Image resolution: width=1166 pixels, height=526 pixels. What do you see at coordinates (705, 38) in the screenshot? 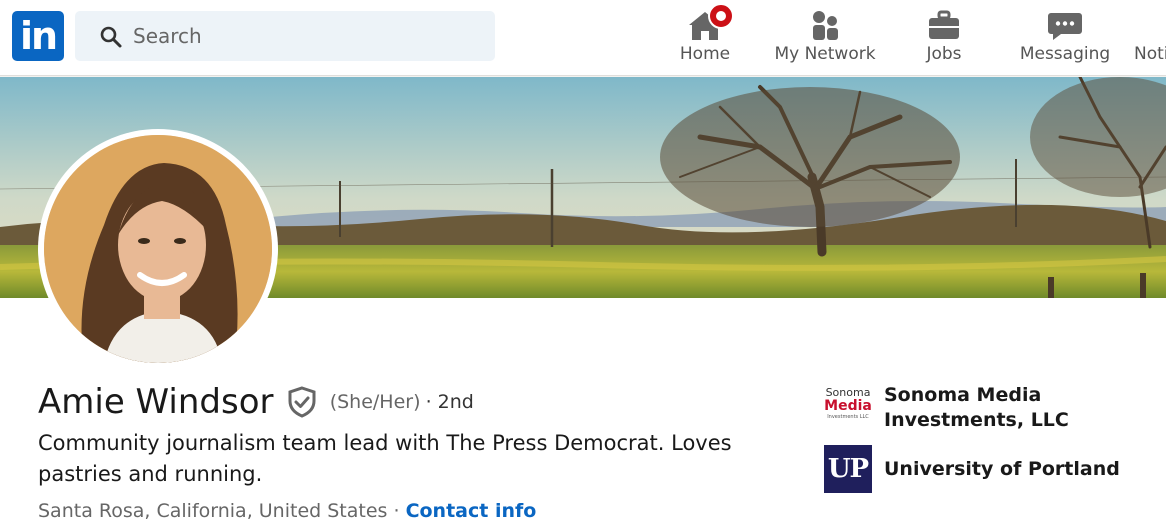
I see `nav-home: Home` at bounding box center [705, 38].